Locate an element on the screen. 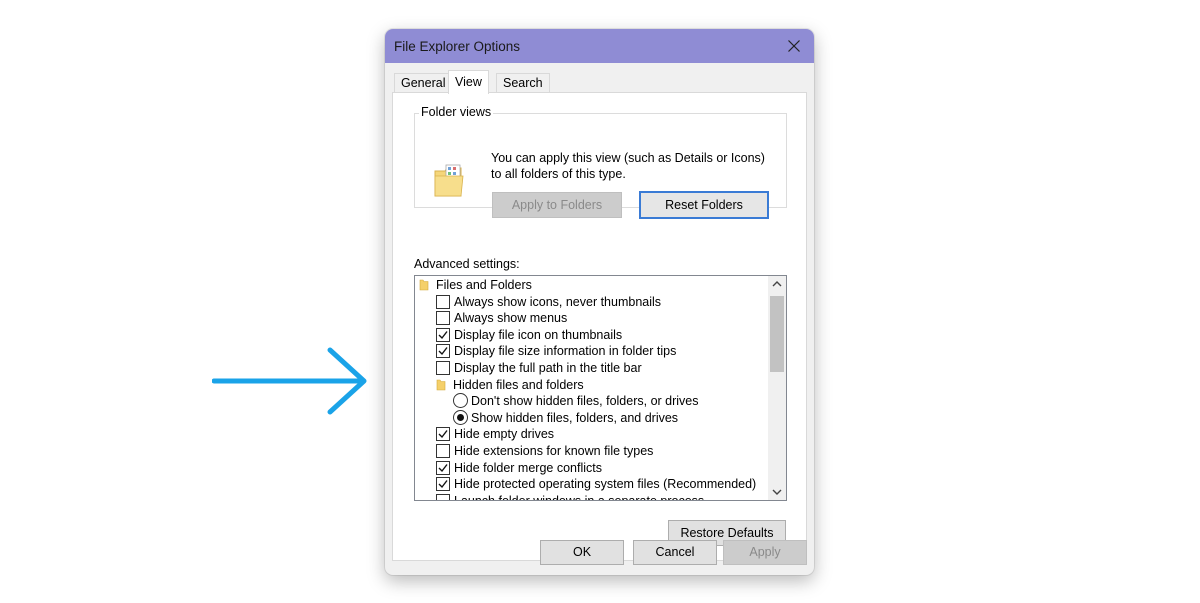 This screenshot has height=603, width=1200. tab-label: Search is located at coordinates (523, 83).